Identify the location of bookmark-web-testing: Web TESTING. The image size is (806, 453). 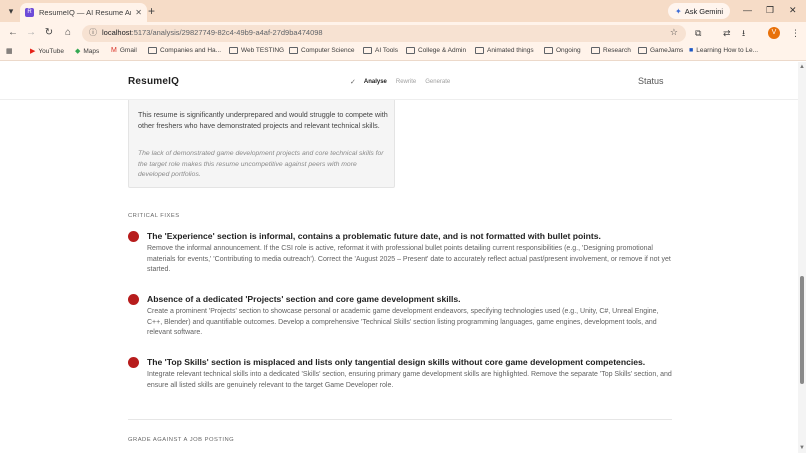
(256, 50).